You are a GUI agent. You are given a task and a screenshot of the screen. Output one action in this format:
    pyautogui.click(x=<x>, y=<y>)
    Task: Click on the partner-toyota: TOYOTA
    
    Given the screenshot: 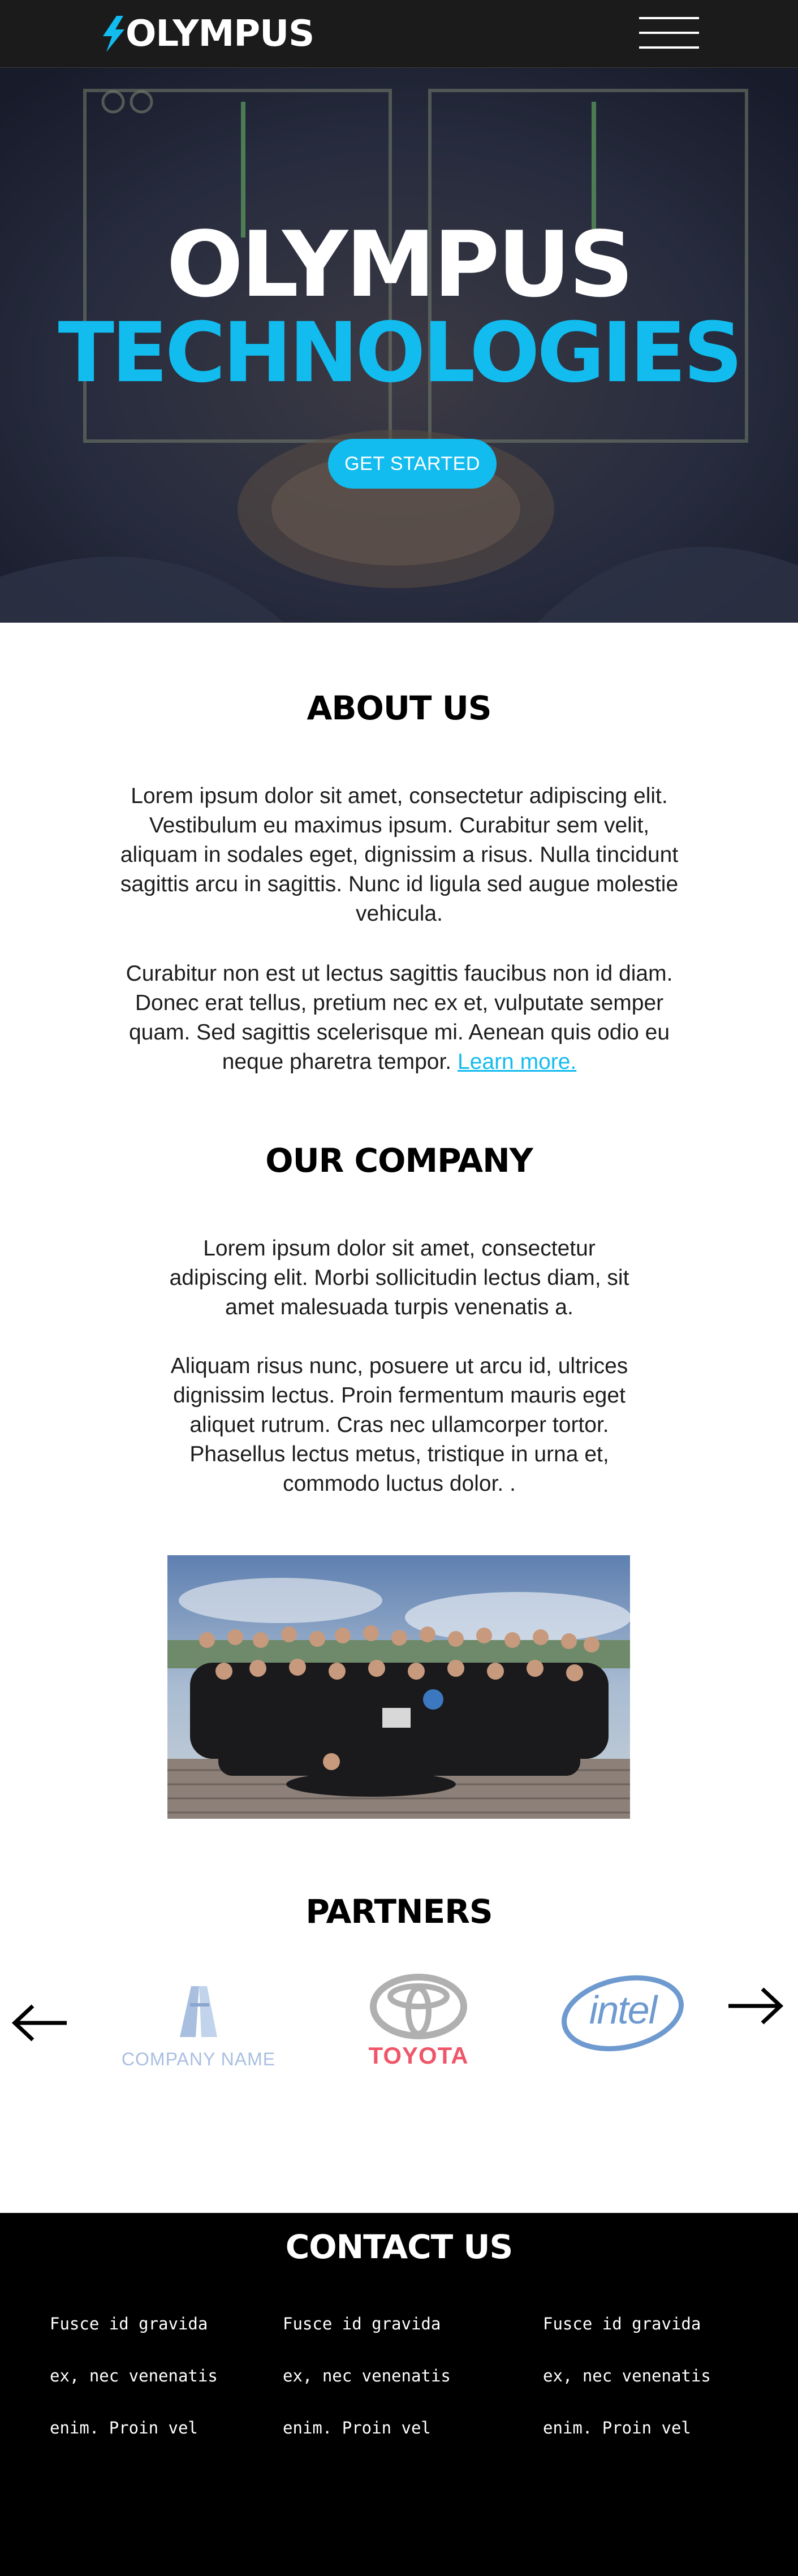 What is the action you would take?
    pyautogui.click(x=419, y=2024)
    